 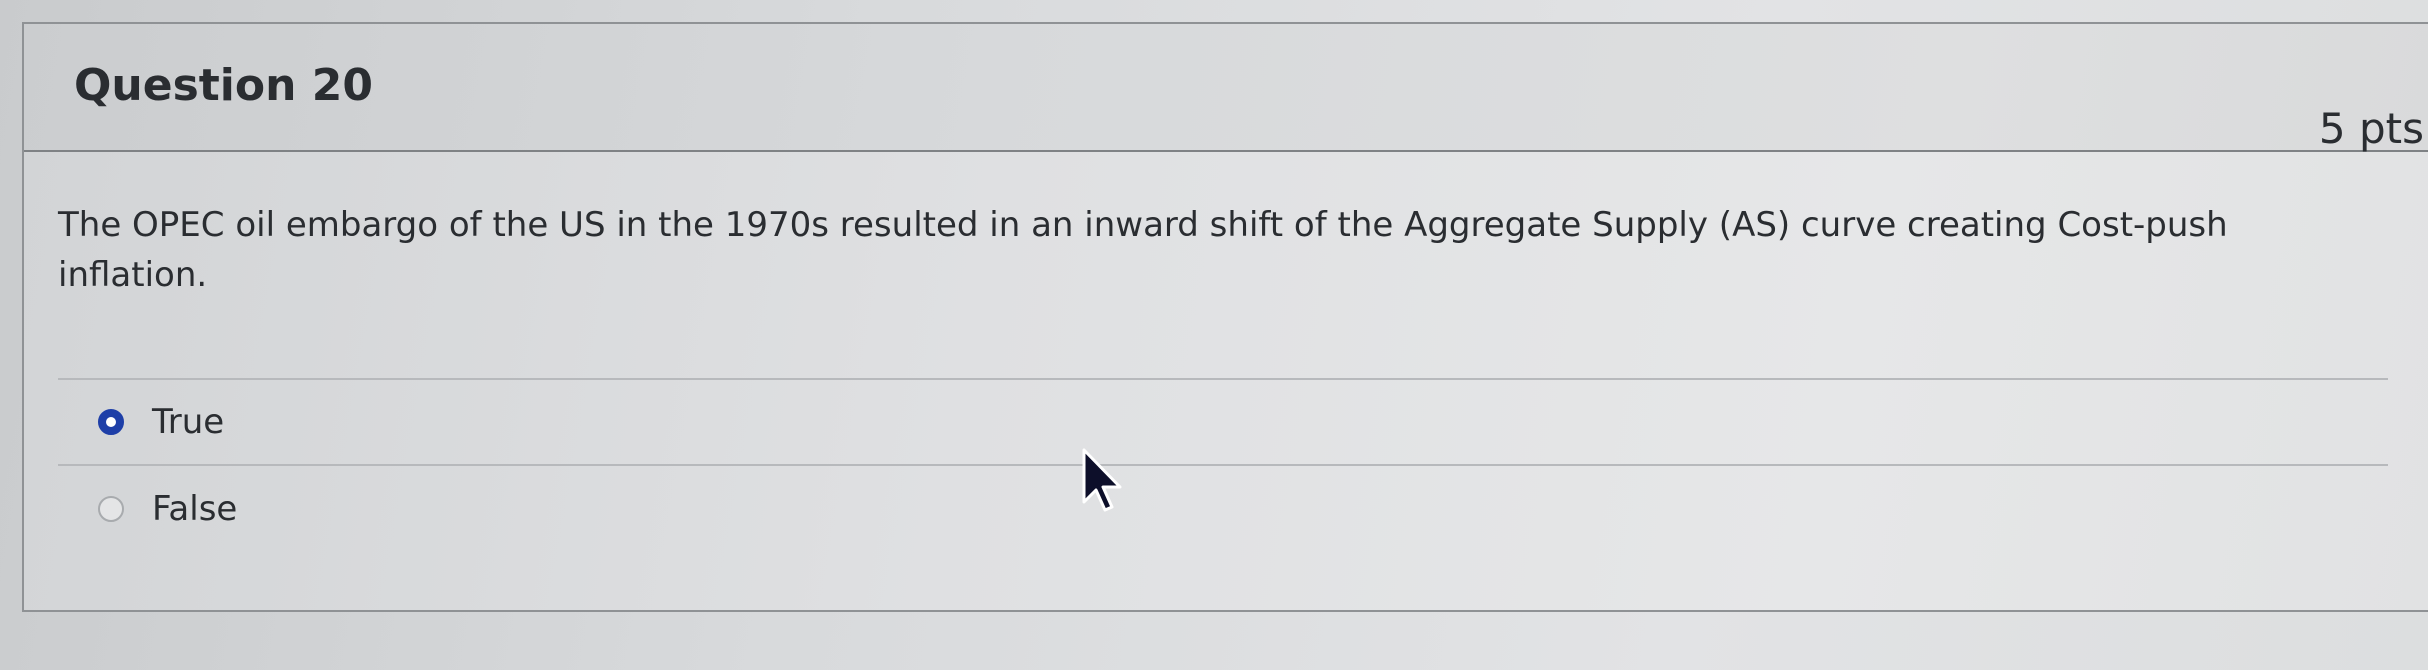 What do you see at coordinates (111, 509) in the screenshot?
I see `radio-button-unselected-icon` at bounding box center [111, 509].